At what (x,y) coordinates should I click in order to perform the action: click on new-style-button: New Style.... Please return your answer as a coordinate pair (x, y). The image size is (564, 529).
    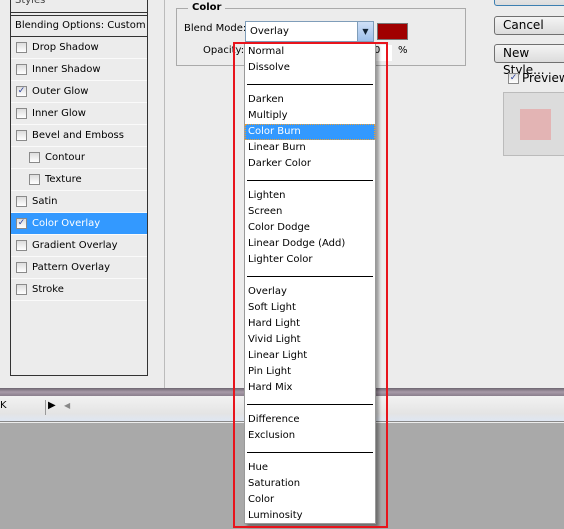
    Looking at the image, I should click on (529, 60).